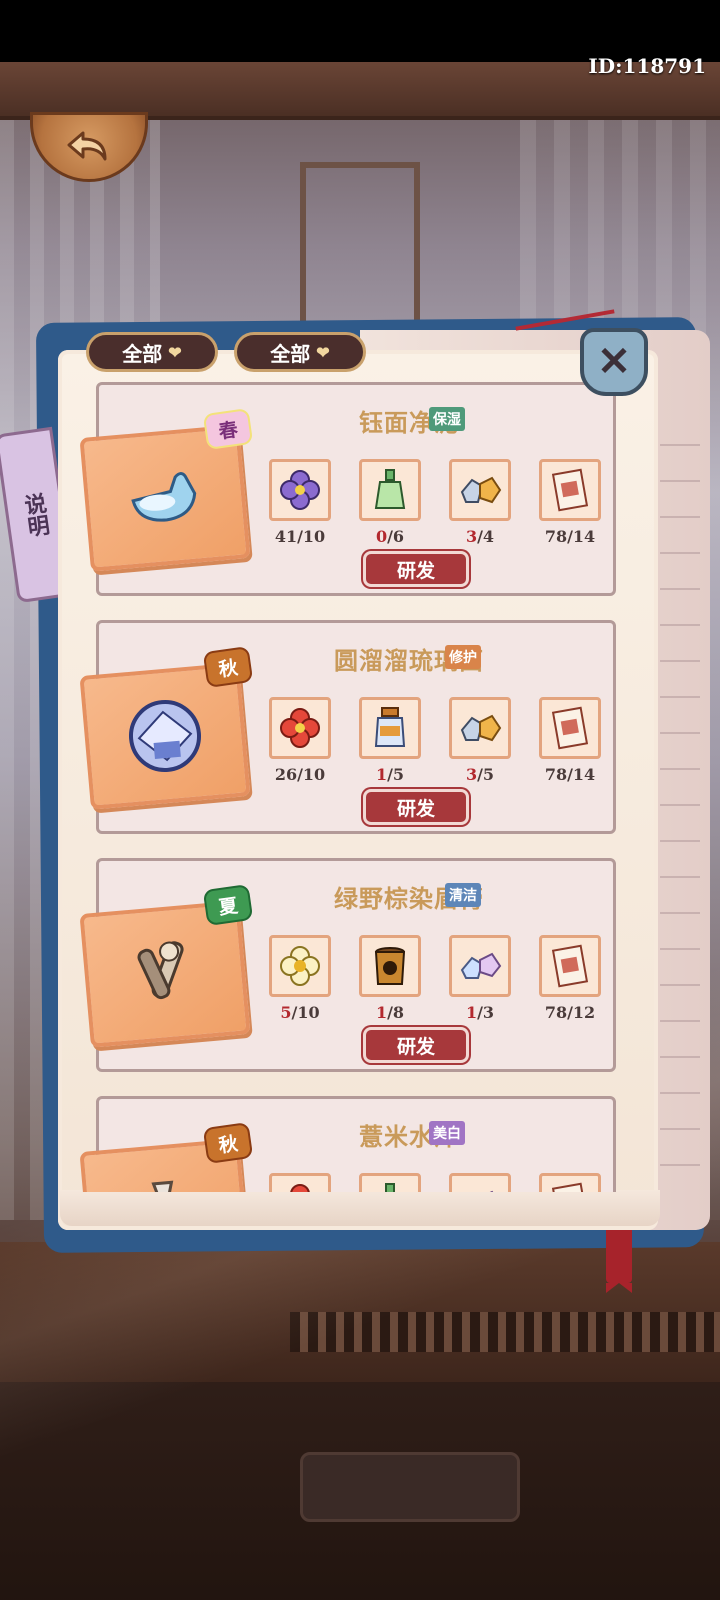 The height and width of the screenshot is (1600, 720). I want to click on material-slot: 5/10, so click(300, 978).